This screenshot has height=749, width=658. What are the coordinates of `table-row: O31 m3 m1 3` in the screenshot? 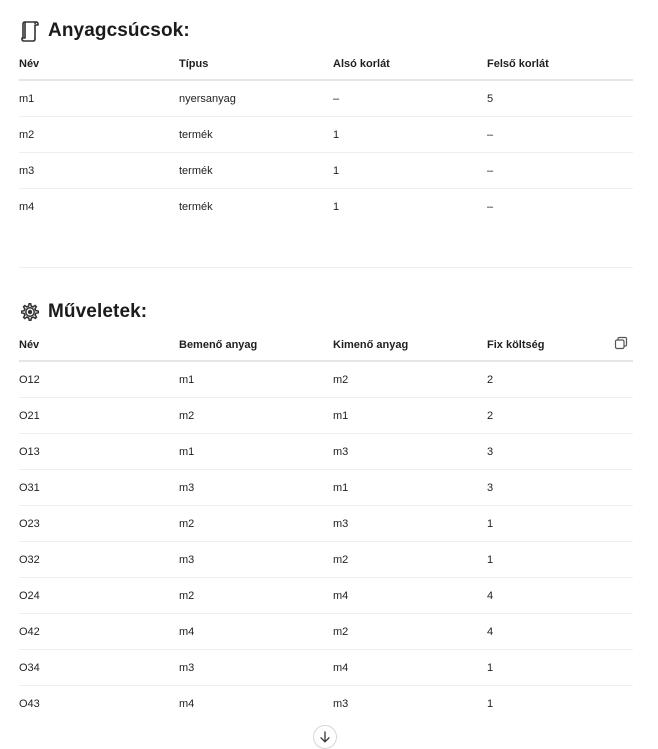 It's located at (326, 487).